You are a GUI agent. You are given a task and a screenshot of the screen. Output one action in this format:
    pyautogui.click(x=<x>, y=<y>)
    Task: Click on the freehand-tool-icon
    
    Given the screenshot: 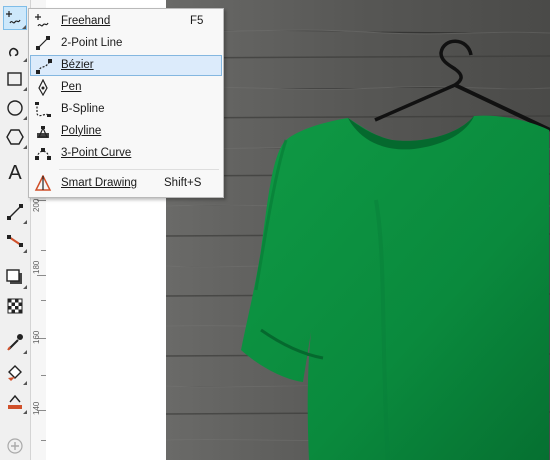 What is the action you would take?
    pyautogui.click(x=15, y=18)
    